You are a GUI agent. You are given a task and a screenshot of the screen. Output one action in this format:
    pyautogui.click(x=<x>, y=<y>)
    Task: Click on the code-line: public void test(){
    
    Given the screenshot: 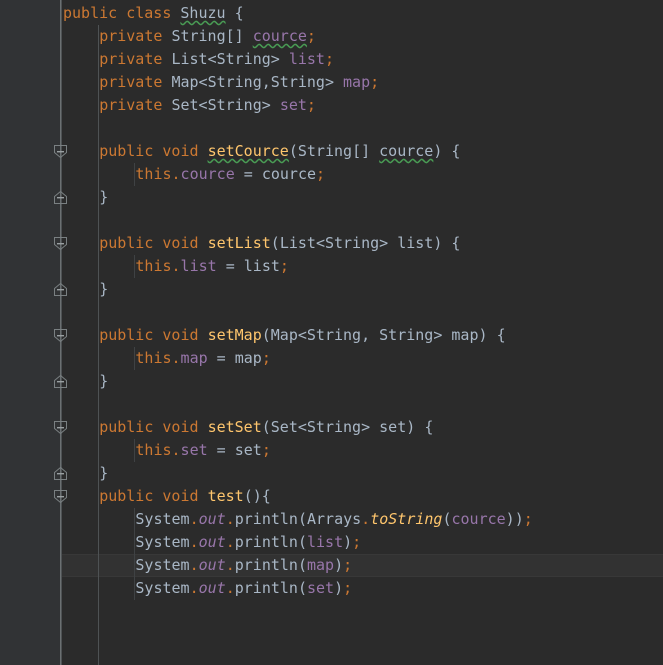 What is the action you would take?
    pyautogui.click(x=185, y=496)
    